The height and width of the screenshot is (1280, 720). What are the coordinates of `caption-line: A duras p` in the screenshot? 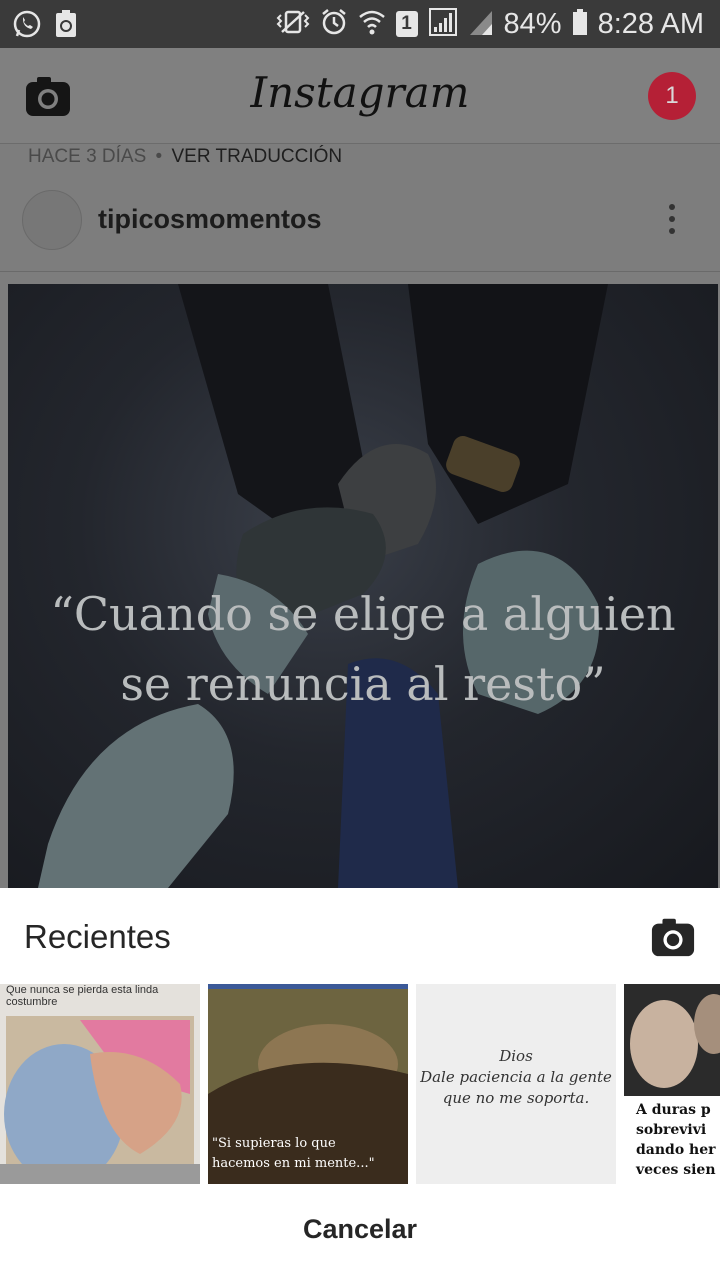 It's located at (673, 1110).